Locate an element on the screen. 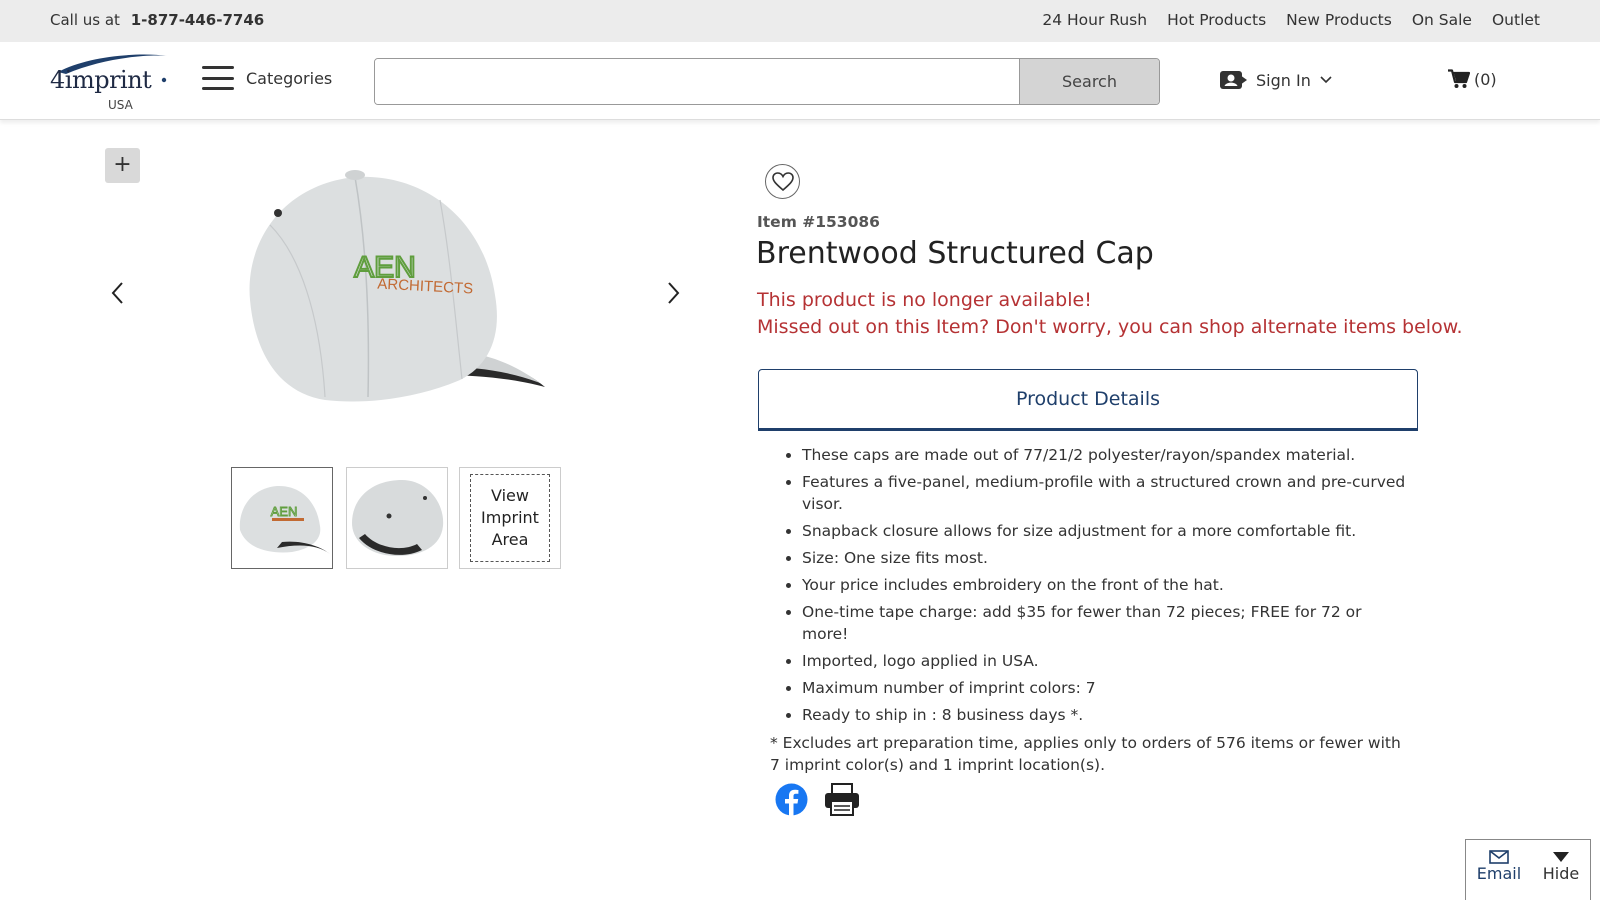  search-input is located at coordinates (697, 81).